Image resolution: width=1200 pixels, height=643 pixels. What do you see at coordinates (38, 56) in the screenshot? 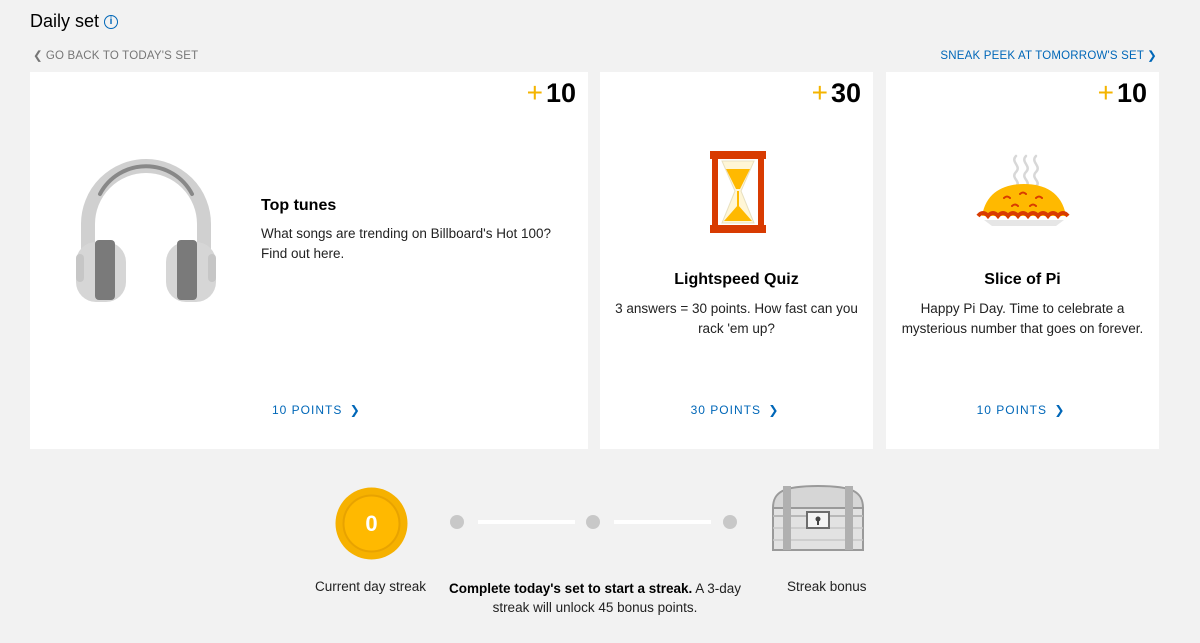
I see `chevron-left-icon: ❮` at bounding box center [38, 56].